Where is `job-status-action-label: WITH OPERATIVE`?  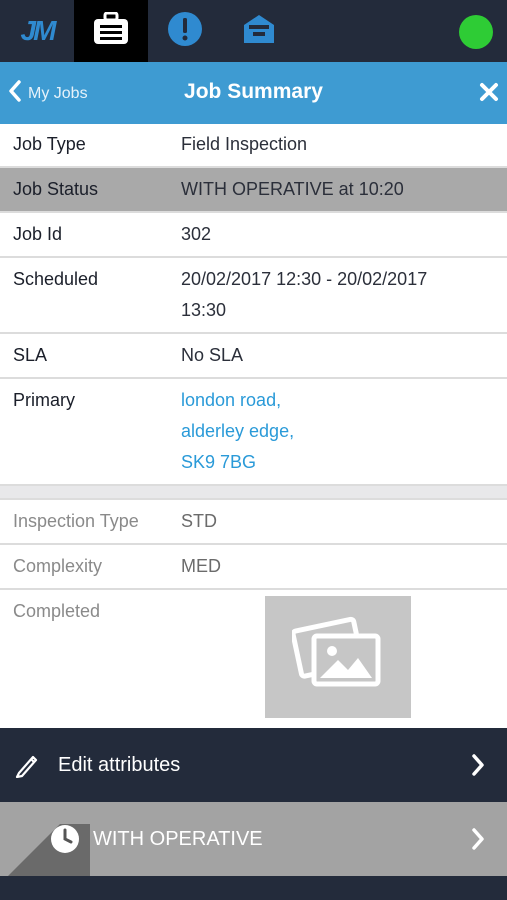
job-status-action-label: WITH OPERATIVE is located at coordinates (178, 838).